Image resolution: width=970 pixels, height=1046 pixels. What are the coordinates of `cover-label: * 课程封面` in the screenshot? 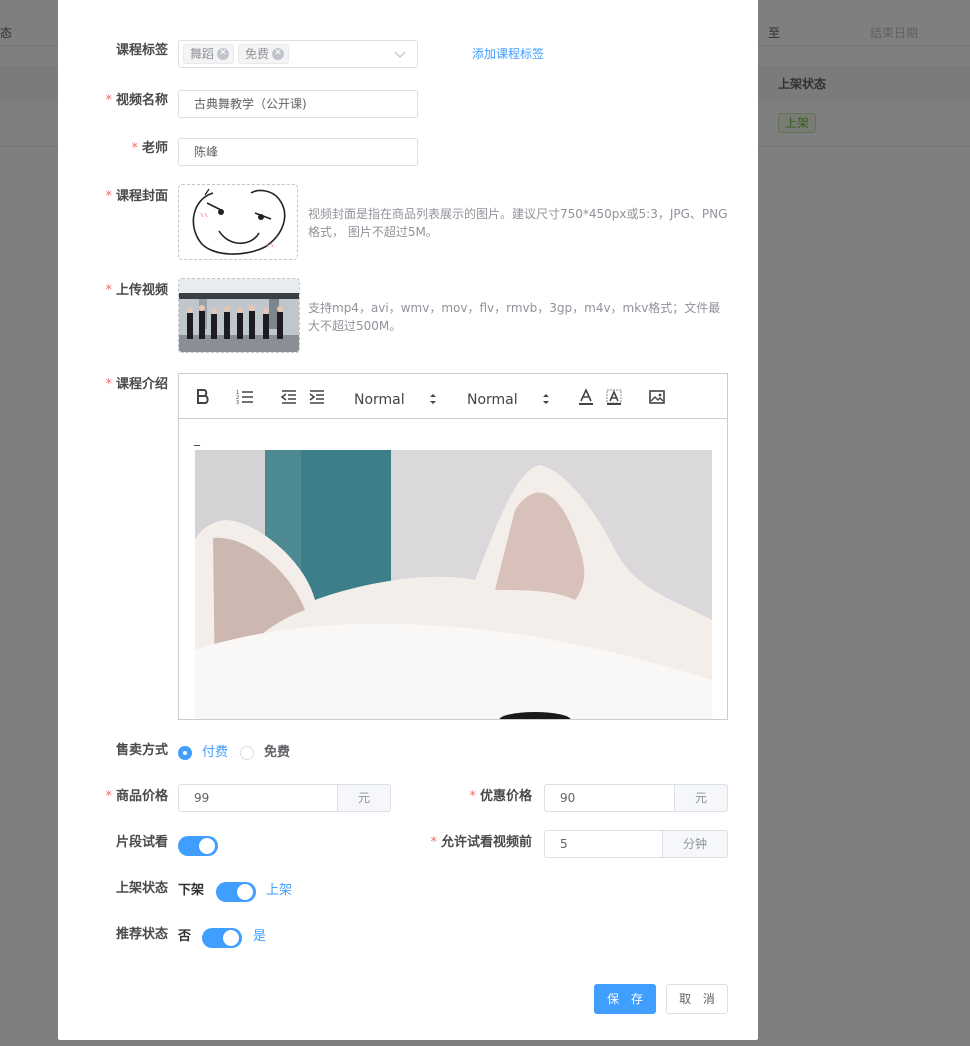 It's located at (136, 196).